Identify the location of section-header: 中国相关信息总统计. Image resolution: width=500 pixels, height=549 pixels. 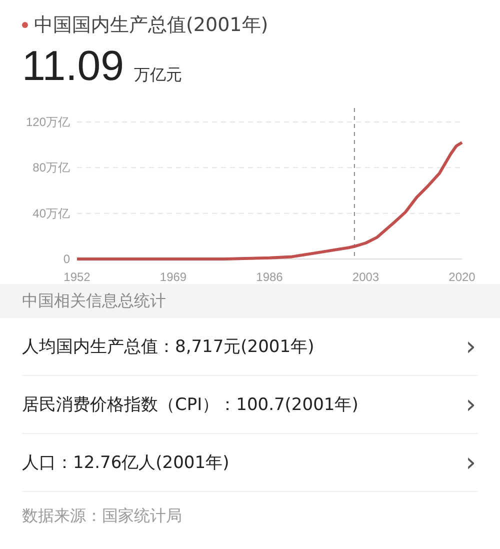
(250, 301).